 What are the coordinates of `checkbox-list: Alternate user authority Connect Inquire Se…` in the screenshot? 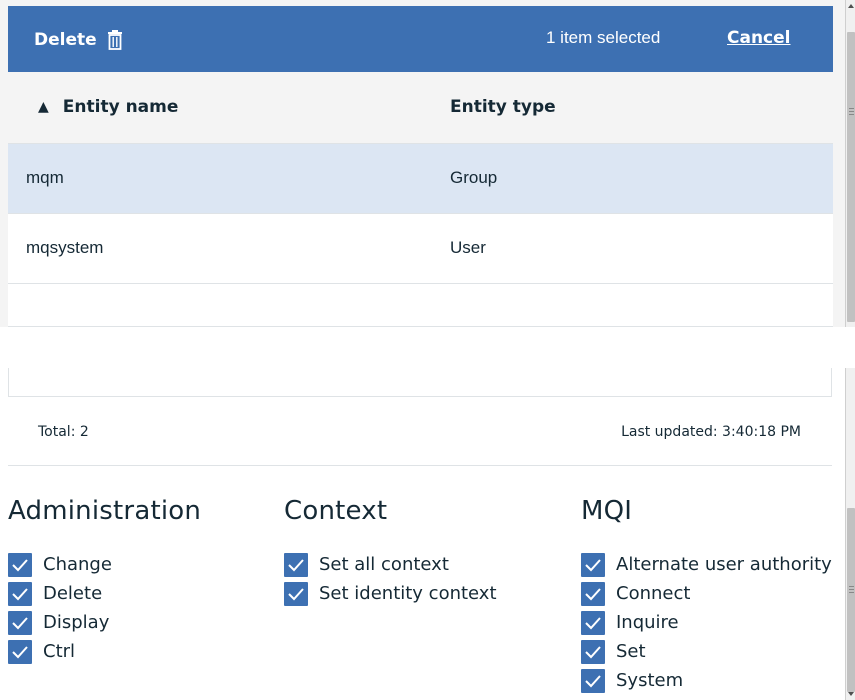 It's located at (706, 622).